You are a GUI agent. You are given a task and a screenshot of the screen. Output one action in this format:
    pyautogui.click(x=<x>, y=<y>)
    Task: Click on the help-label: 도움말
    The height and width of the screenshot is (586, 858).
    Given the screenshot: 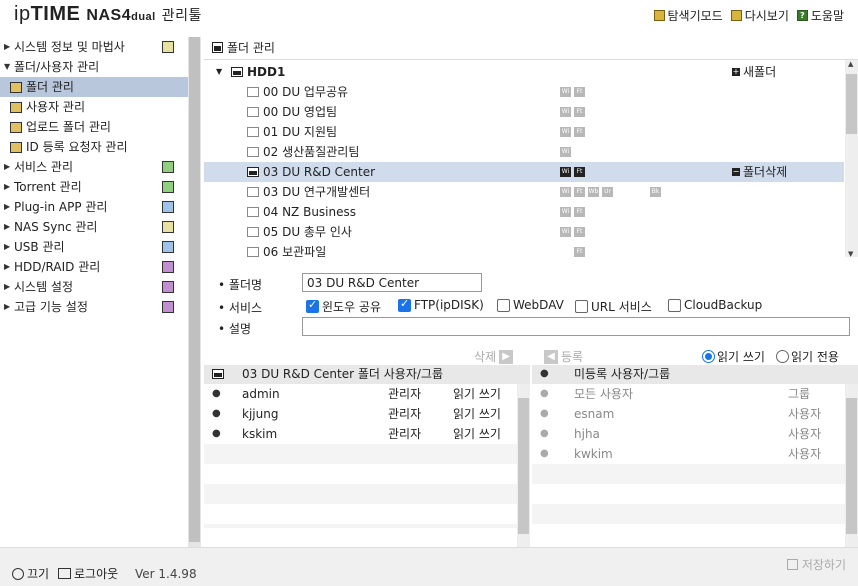 What is the action you would take?
    pyautogui.click(x=827, y=16)
    